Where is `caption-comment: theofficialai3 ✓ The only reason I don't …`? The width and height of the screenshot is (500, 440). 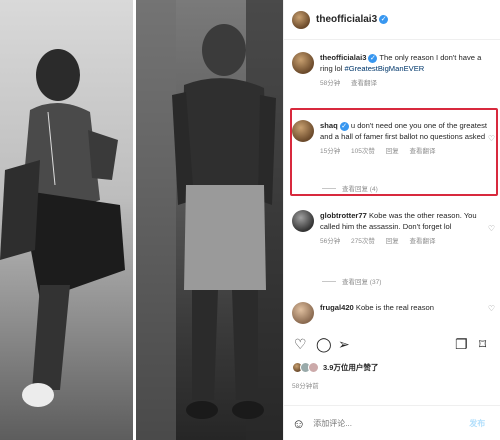
caption-comment: theofficialai3 ✓ The only reason I don't … is located at coordinates (394, 70).